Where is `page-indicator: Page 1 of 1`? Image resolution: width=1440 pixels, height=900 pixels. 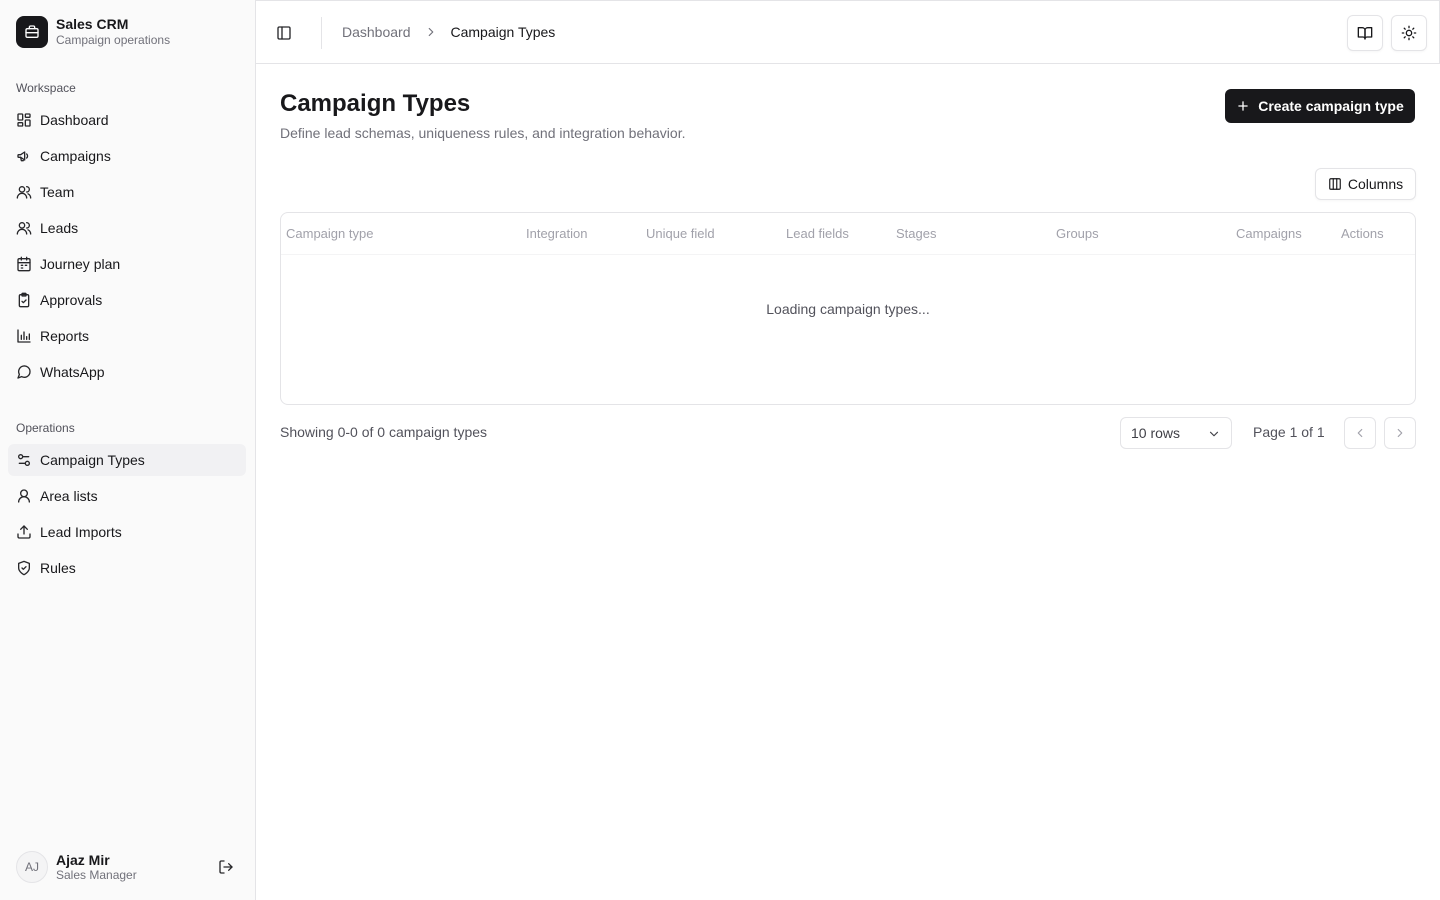 page-indicator: Page 1 of 1 is located at coordinates (1289, 432).